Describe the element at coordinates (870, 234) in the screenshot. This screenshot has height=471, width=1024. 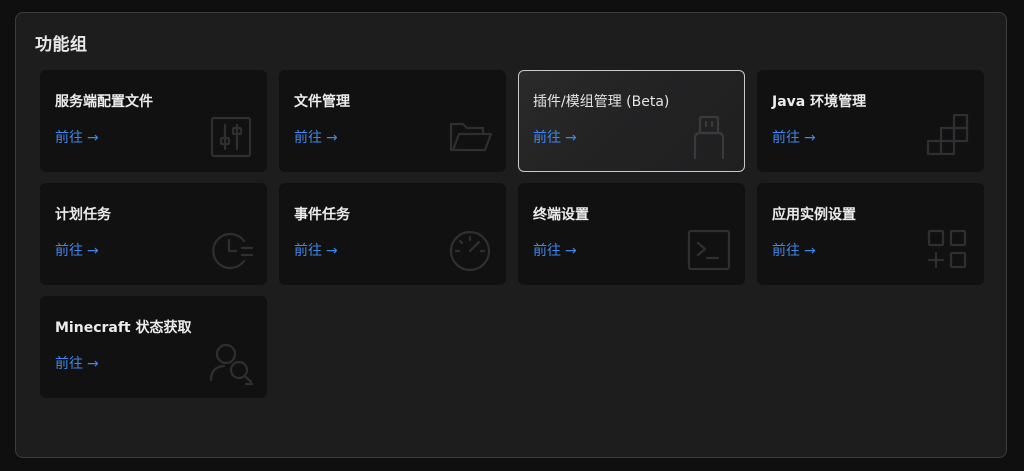
I see `card-app-instance-settings: 应用实例设置 前往 →` at that location.